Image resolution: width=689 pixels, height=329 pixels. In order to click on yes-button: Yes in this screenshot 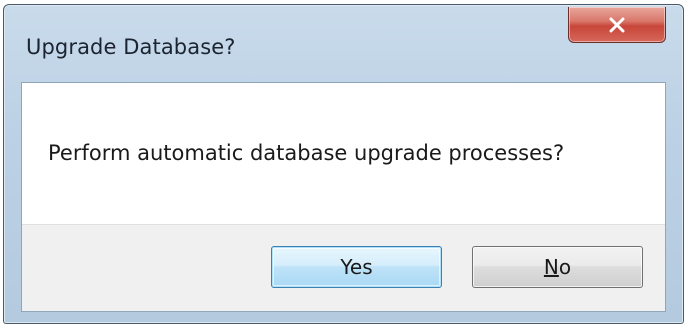, I will do `click(356, 267)`.